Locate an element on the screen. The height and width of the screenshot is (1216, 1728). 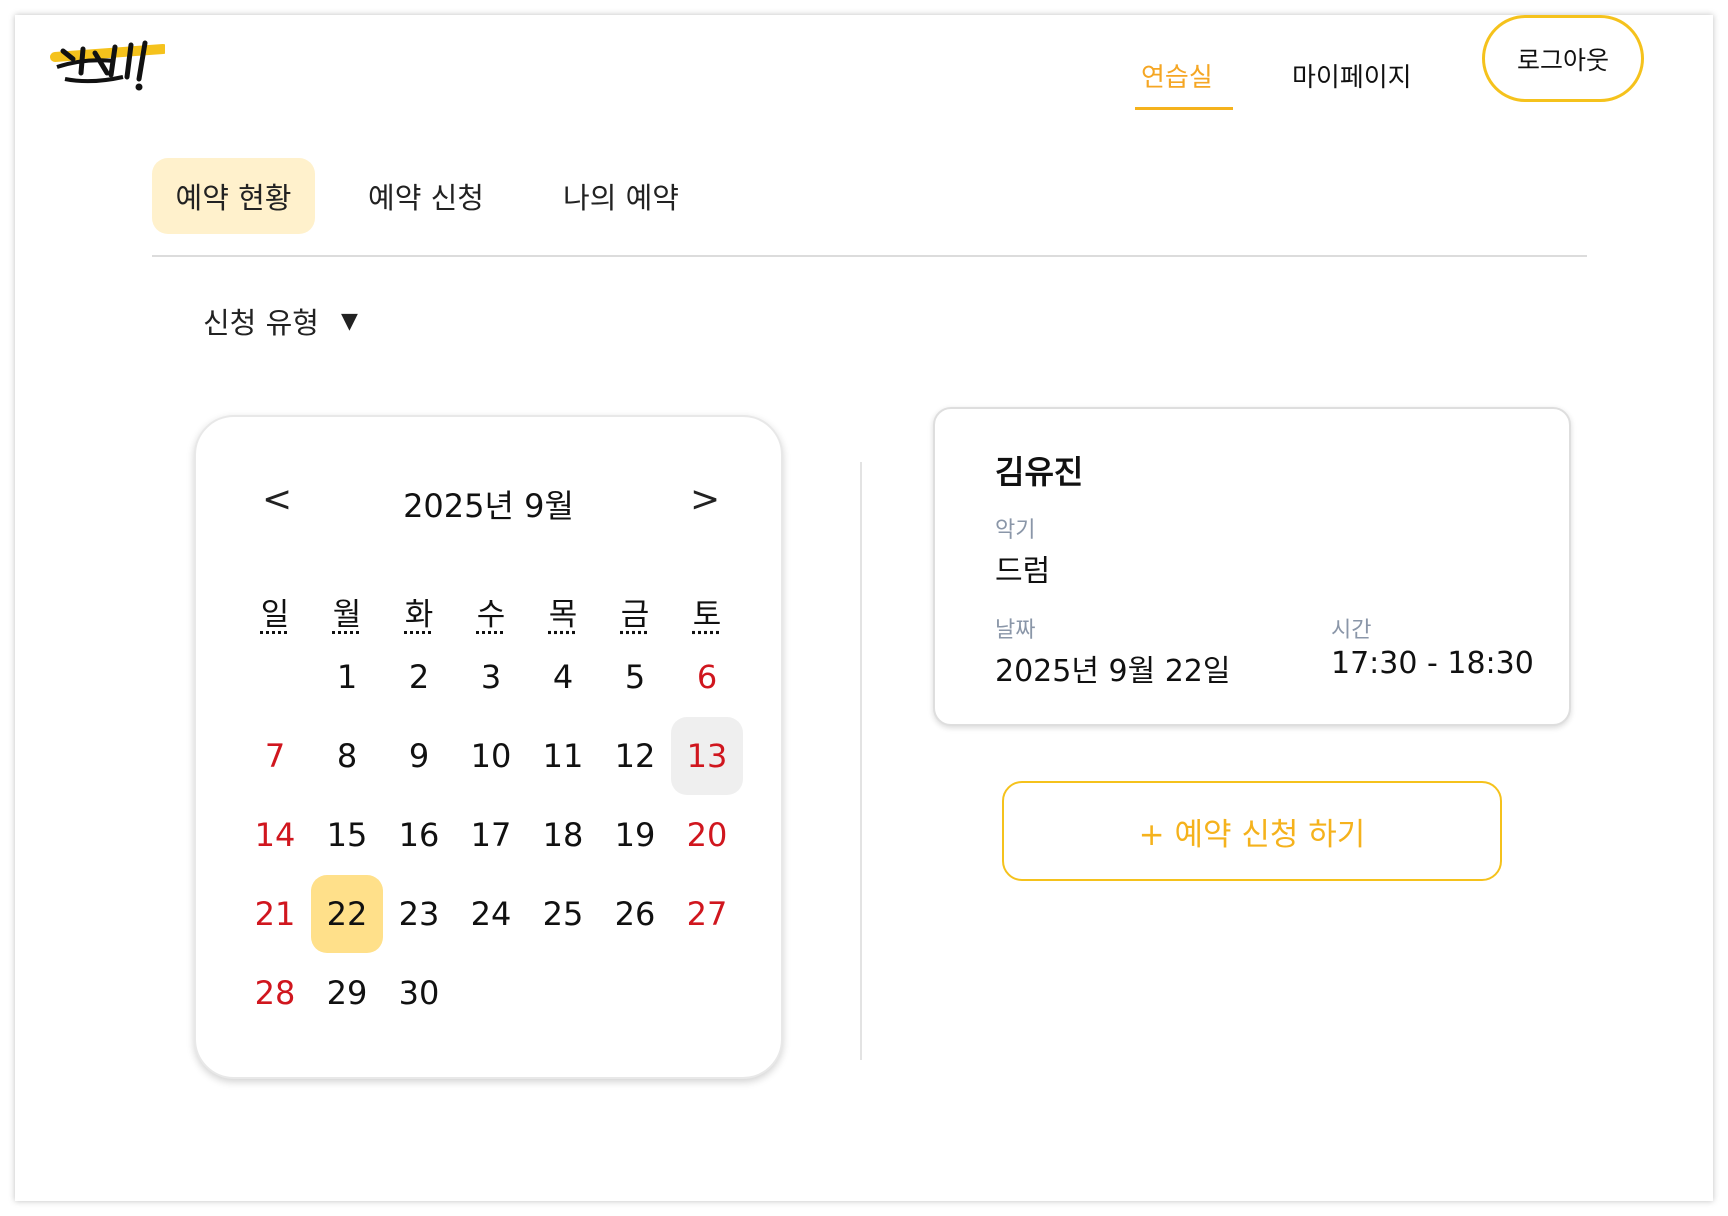
nav-practice-room: 연습실 is located at coordinates (1177, 75).